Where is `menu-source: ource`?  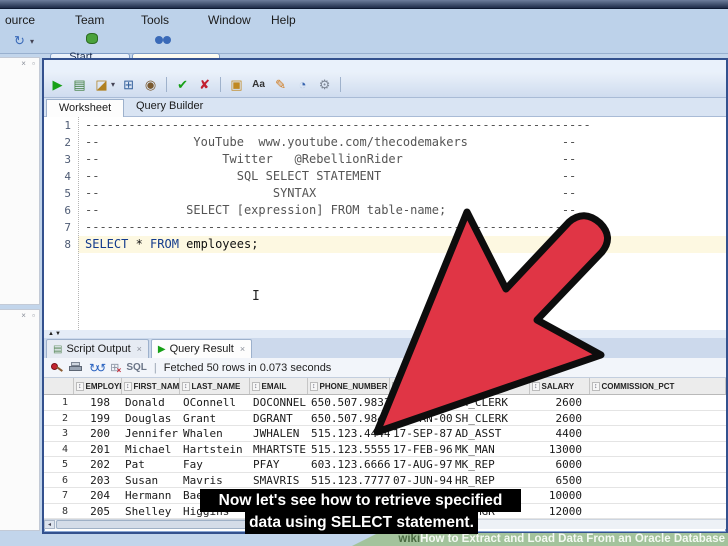 menu-source: ource is located at coordinates (20, 20).